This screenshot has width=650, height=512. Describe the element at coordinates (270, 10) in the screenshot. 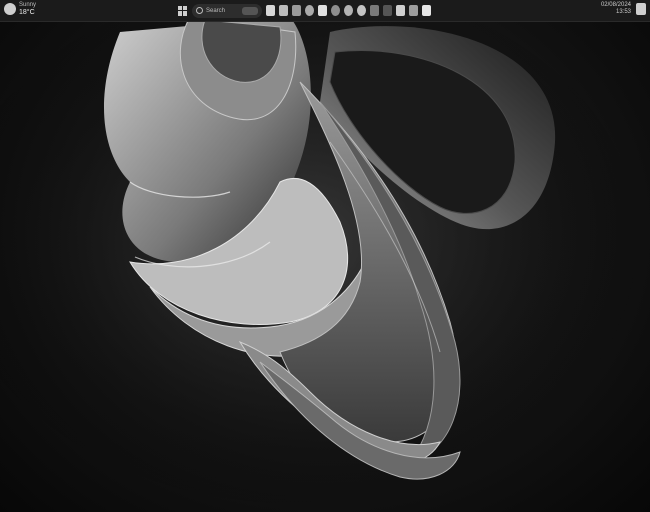

I see `file-explorer-icon` at that location.